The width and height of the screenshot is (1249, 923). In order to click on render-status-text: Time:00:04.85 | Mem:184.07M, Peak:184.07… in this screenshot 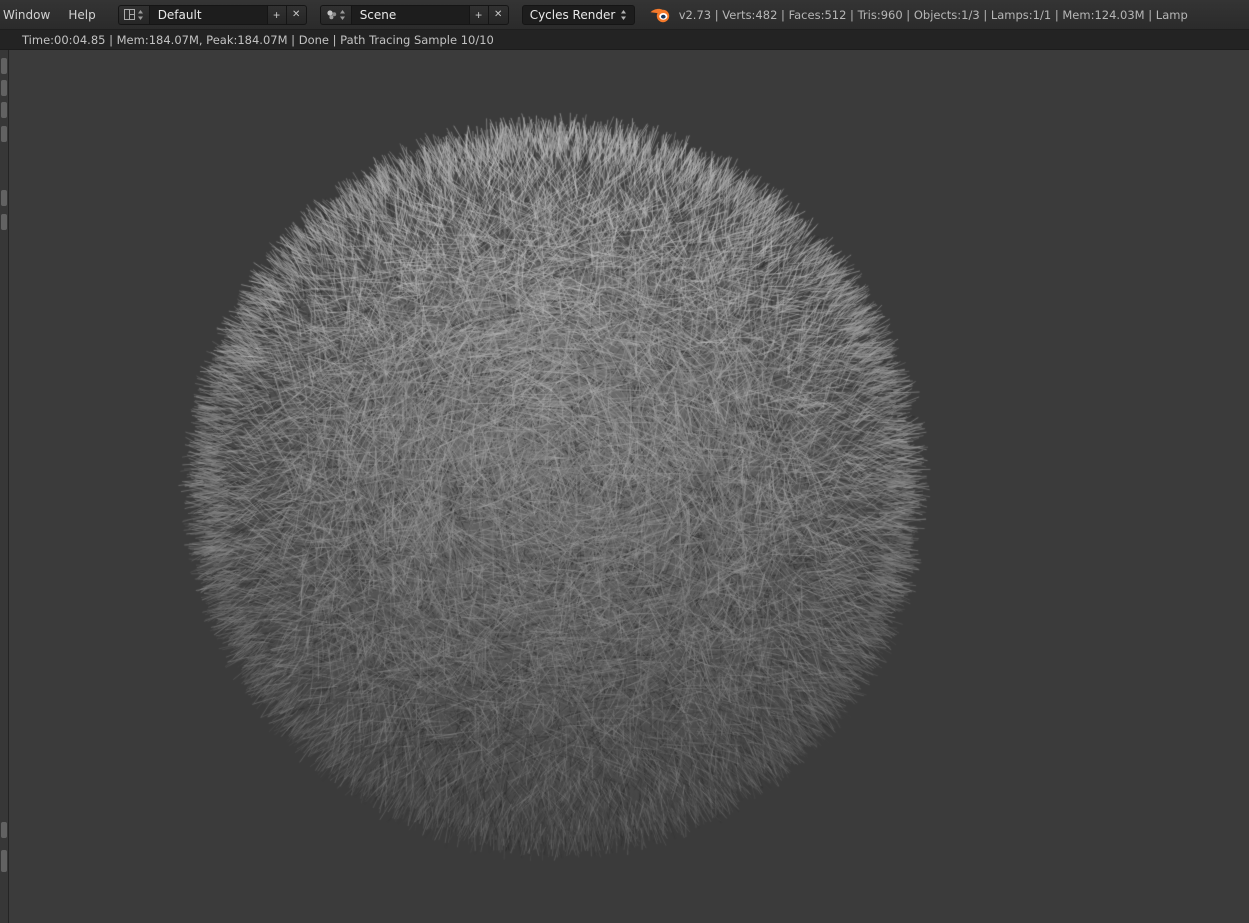, I will do `click(258, 39)`.